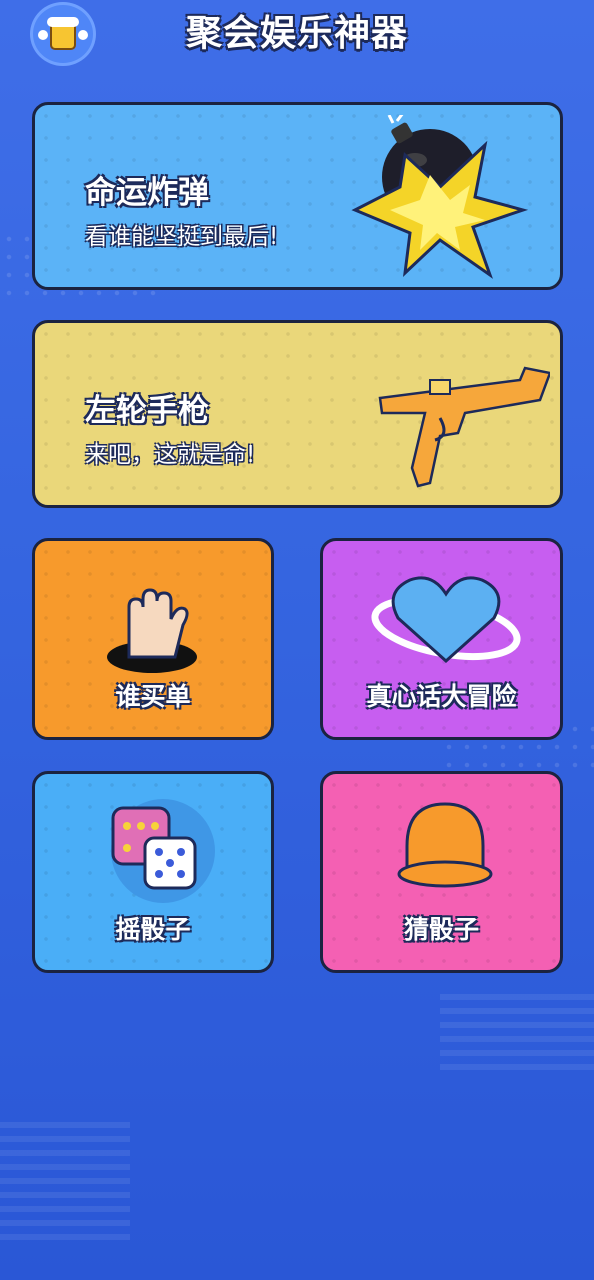  What do you see at coordinates (464, 427) in the screenshot?
I see `gun-icon` at bounding box center [464, 427].